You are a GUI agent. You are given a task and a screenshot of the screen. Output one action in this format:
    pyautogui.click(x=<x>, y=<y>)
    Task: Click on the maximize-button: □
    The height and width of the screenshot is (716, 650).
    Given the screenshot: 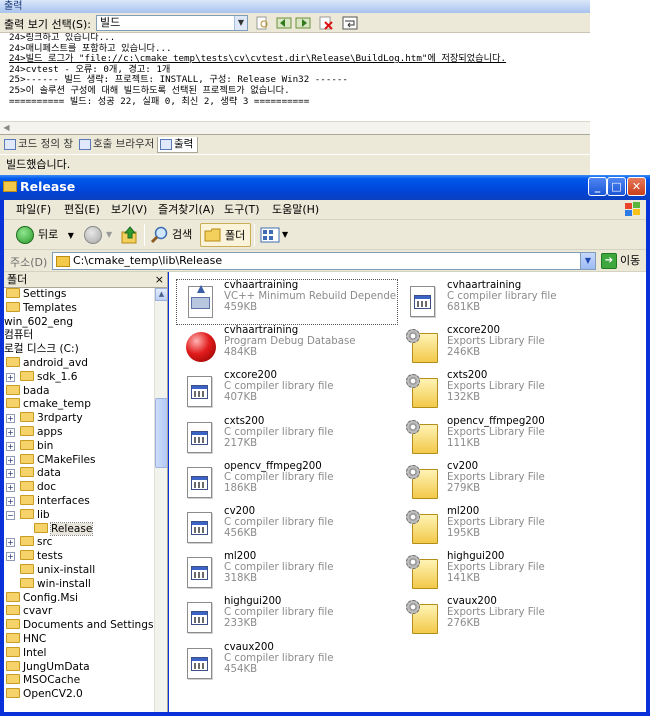 What is the action you would take?
    pyautogui.click(x=616, y=186)
    